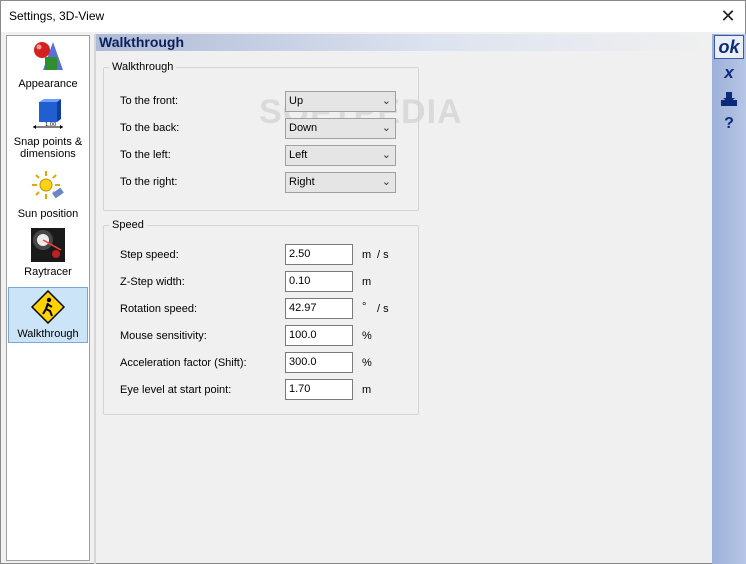 The width and height of the screenshot is (746, 564). I want to click on group-title: Walkthrough, so click(143, 67).